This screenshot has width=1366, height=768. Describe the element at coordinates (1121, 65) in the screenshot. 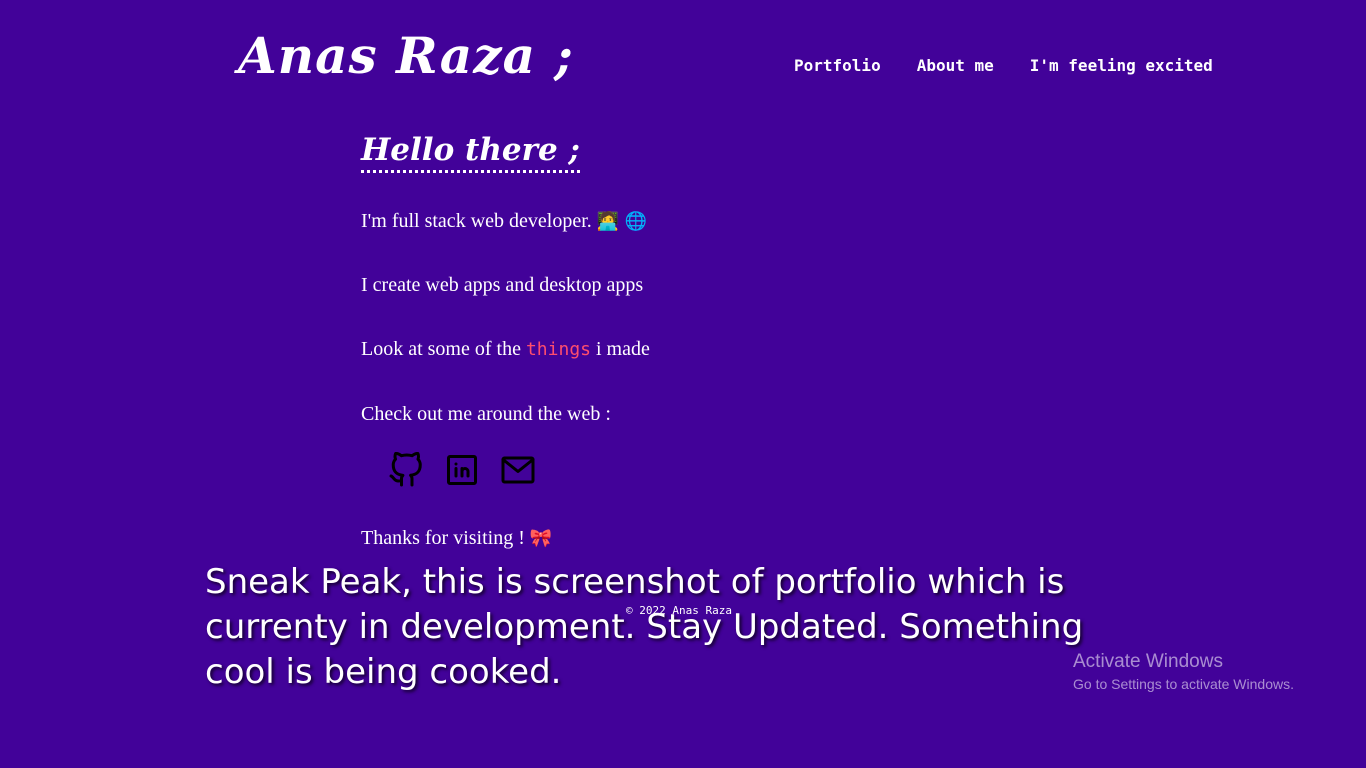

I see `nav-feeling-excited: I'm feeling excited` at that location.